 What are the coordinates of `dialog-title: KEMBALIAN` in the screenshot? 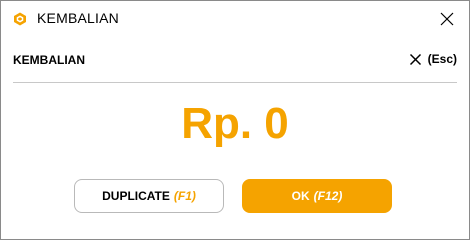 It's located at (49, 60).